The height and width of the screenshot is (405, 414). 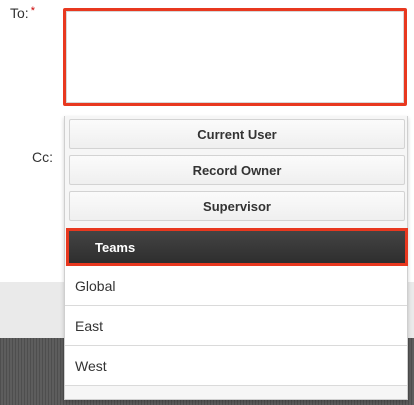 I want to click on required-marker: *, so click(x=32, y=11).